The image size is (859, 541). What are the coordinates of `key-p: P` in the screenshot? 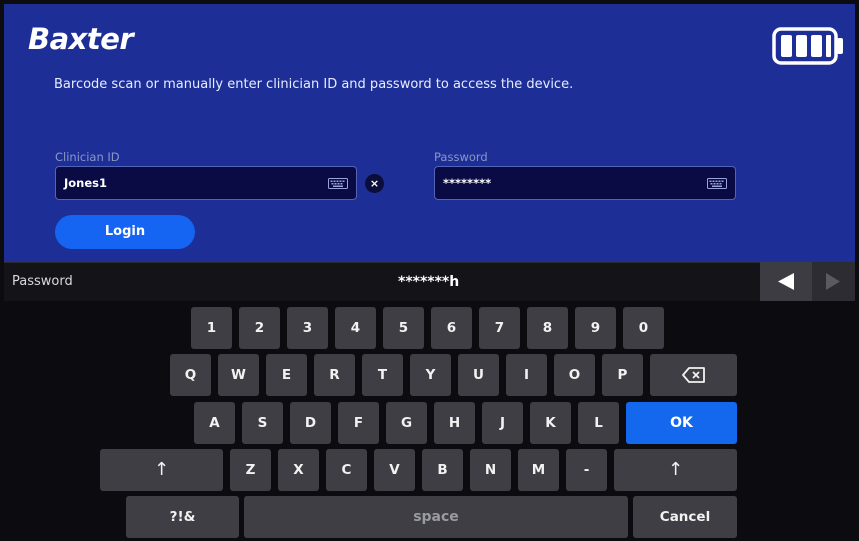 It's located at (622, 375).